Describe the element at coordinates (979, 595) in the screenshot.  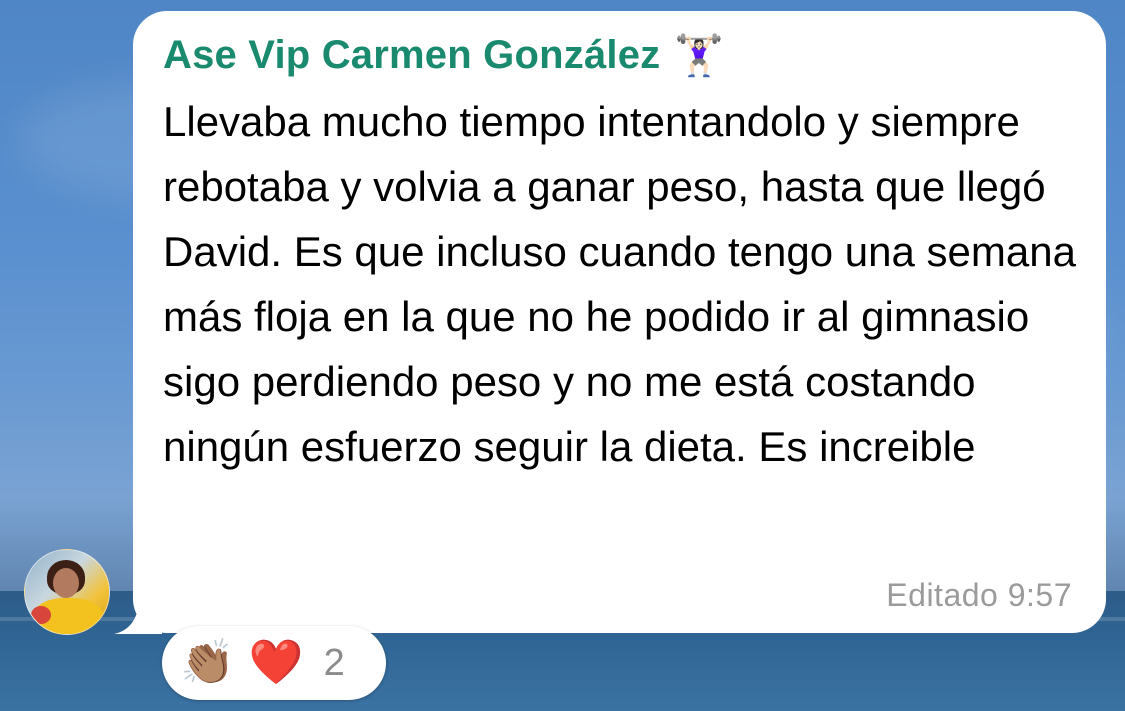
I see `message-meta: Editado 9:57` at that location.